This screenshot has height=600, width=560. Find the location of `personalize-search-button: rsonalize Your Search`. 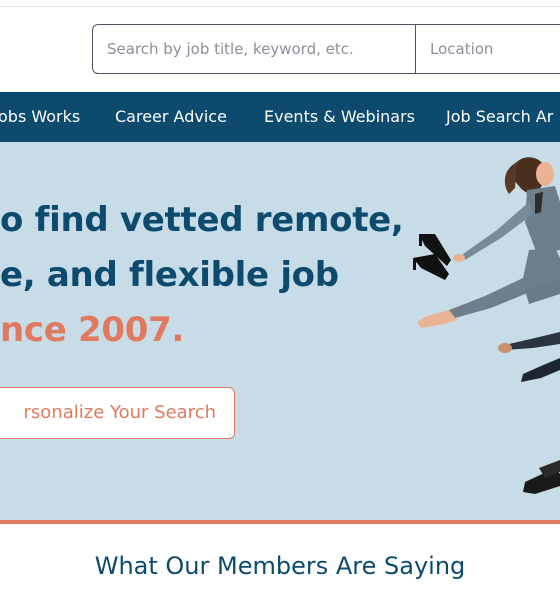

personalize-search-button: rsonalize Your Search is located at coordinates (117, 413).